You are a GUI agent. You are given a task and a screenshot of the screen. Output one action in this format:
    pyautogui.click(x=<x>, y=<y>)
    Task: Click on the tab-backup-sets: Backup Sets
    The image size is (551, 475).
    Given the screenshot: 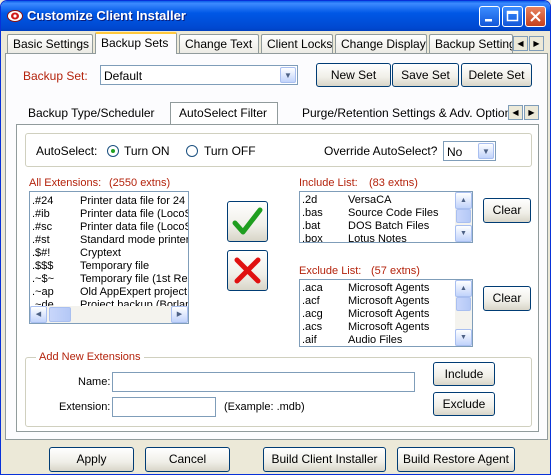 What is the action you would take?
    pyautogui.click(x=136, y=43)
    